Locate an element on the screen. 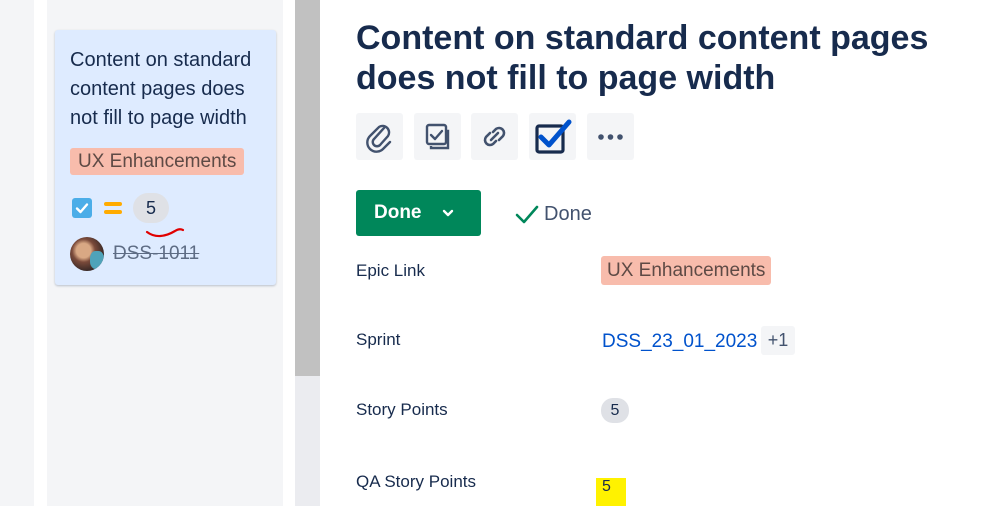 Image resolution: width=999 pixels, height=506 pixels. task-checkbox-icon is located at coordinates (553, 136).